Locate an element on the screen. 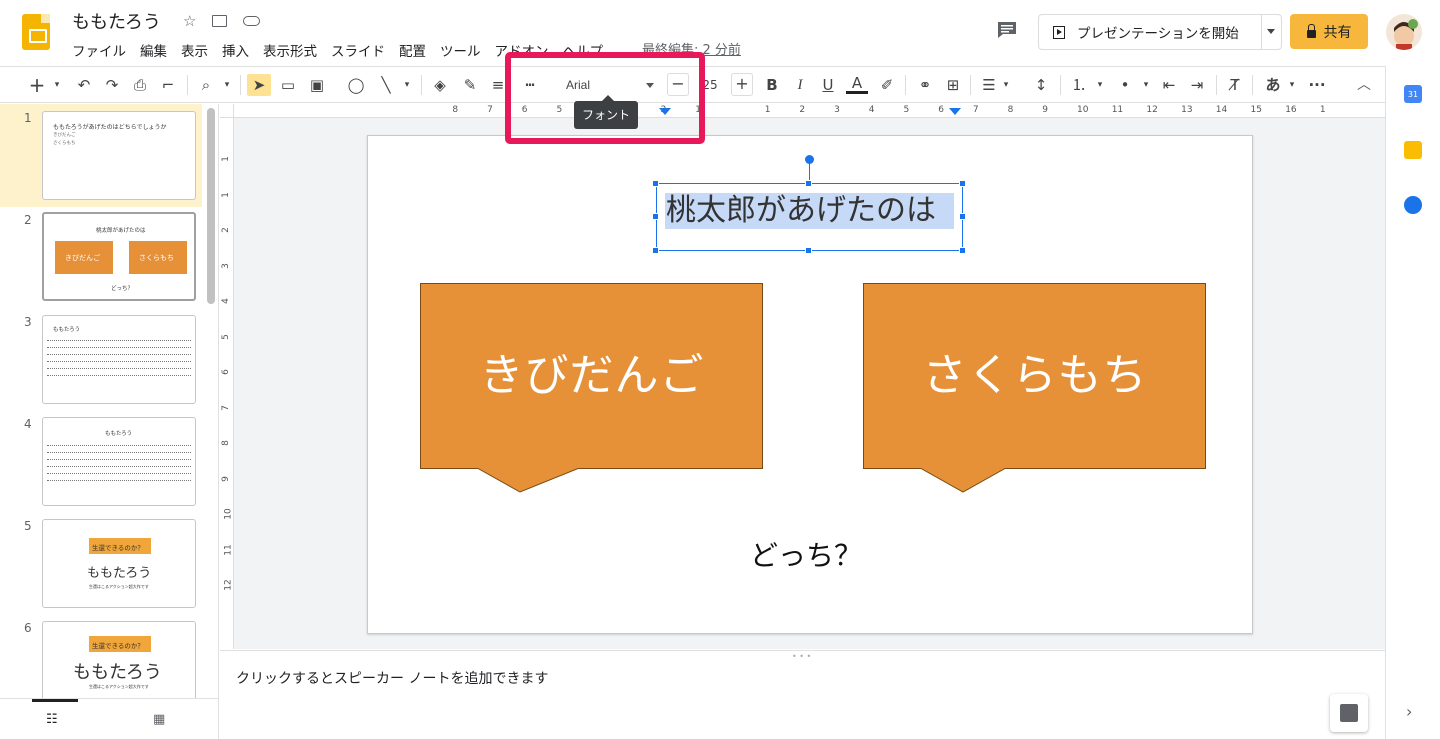 This screenshot has width=1440, height=739. font-select: Arial is located at coordinates (608, 85).